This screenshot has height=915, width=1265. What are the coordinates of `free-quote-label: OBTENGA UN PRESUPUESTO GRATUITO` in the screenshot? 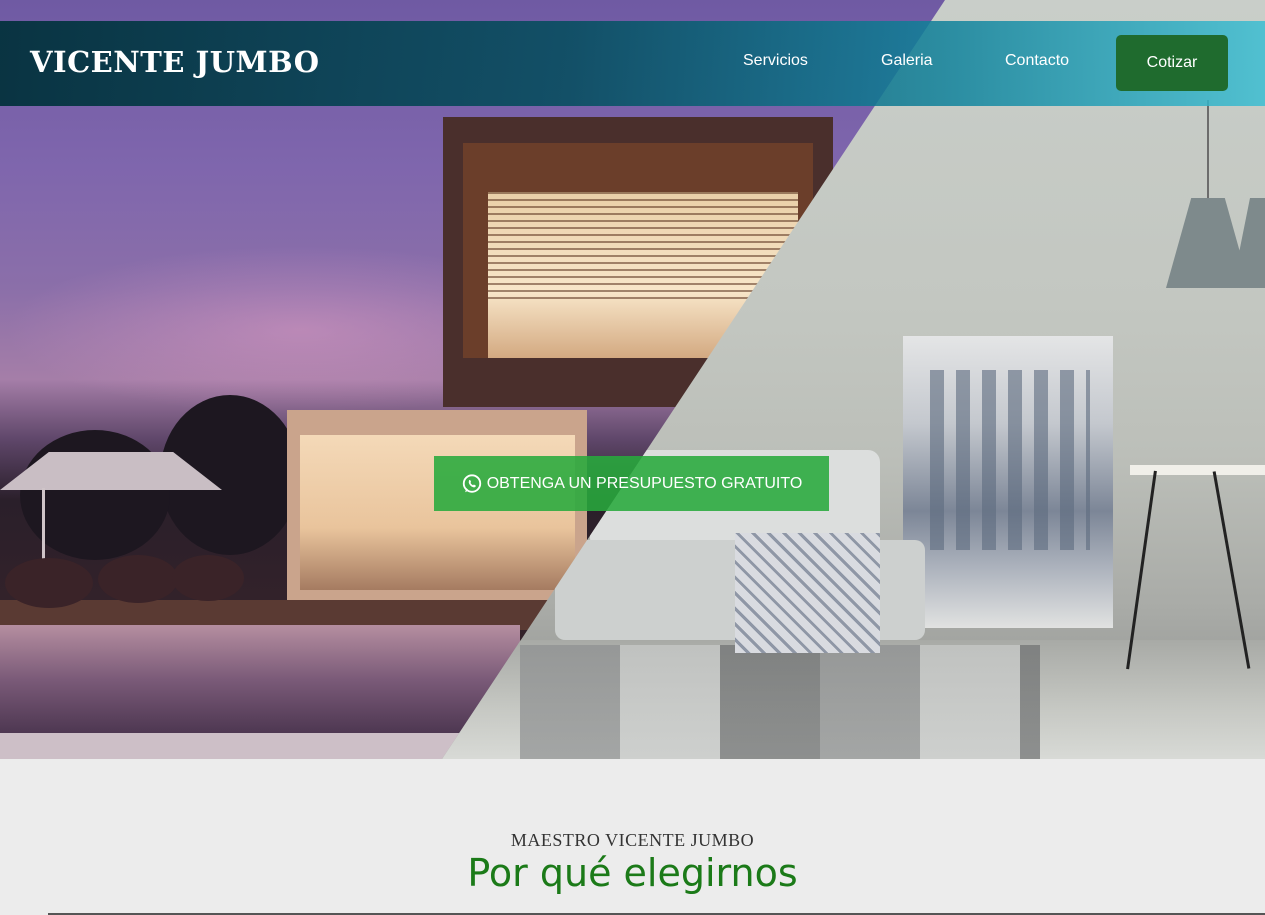 It's located at (644, 483).